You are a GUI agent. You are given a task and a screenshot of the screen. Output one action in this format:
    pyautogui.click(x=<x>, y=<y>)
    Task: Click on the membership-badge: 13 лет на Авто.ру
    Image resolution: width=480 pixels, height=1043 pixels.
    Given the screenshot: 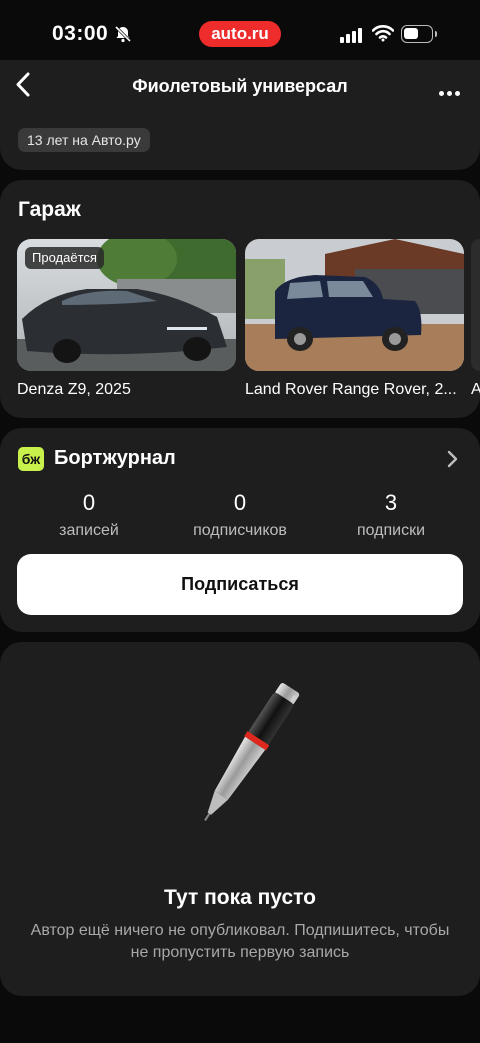 What is the action you would take?
    pyautogui.click(x=84, y=140)
    